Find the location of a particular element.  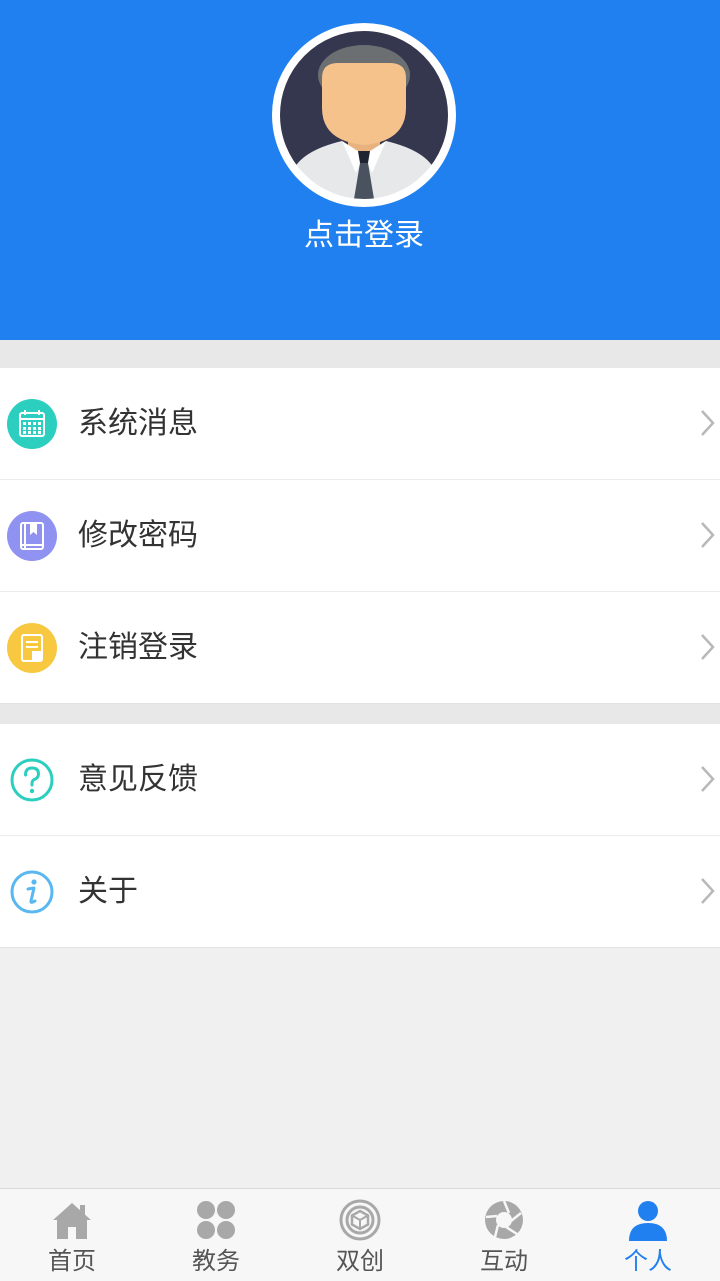

tab-personal: 个人 is located at coordinates (648, 1235).